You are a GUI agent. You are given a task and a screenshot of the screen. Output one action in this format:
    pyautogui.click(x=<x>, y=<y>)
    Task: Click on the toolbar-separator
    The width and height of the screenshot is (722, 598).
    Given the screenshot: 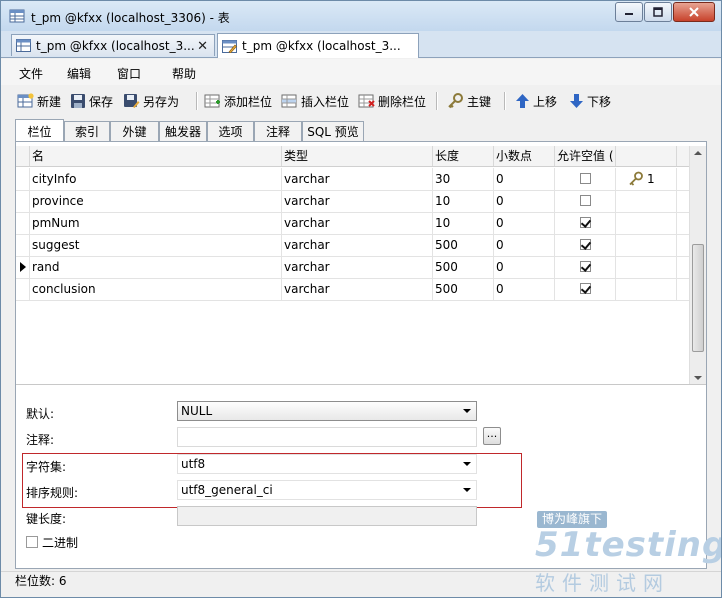 What is the action you would take?
    pyautogui.click(x=437, y=101)
    